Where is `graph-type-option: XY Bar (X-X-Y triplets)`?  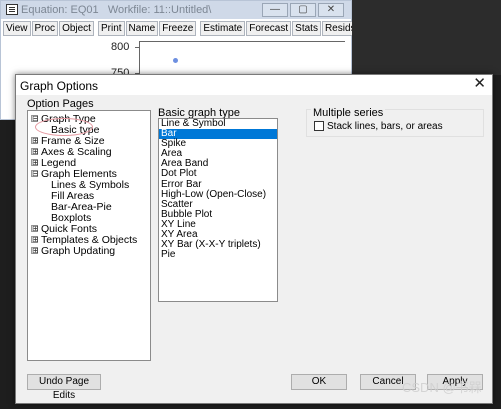
graph-type-option: XY Bar (X-X-Y triplets) is located at coordinates (218, 245).